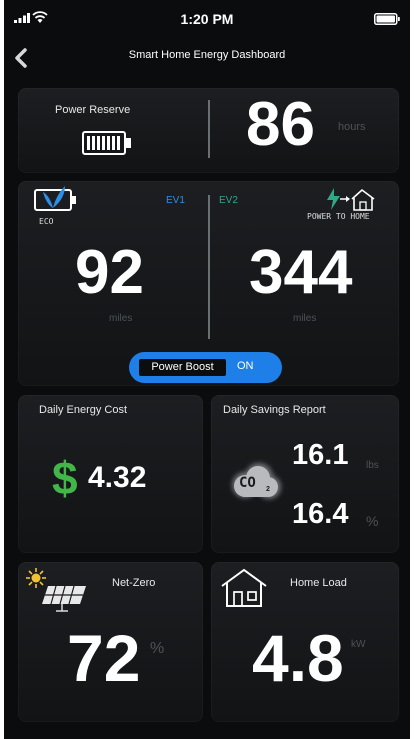  What do you see at coordinates (207, 55) in the screenshot?
I see `page-title: Smart Home Energy Dashboard` at bounding box center [207, 55].